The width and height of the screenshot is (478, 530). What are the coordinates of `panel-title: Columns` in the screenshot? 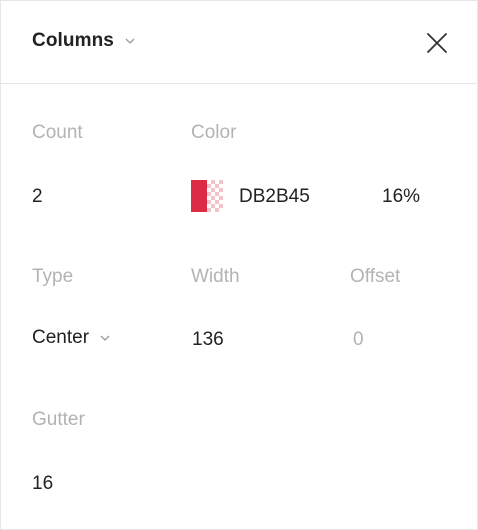 It's located at (73, 40).